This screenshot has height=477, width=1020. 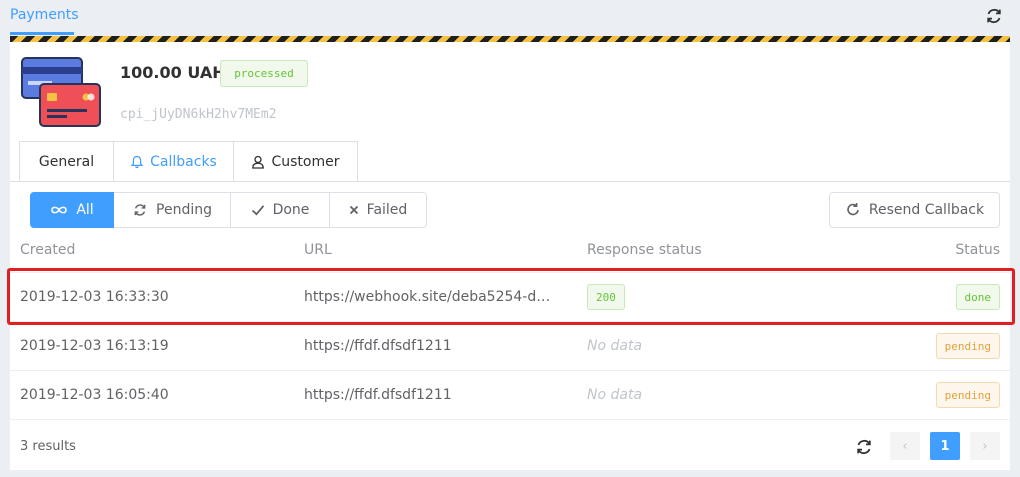 What do you see at coordinates (94, 297) in the screenshot?
I see `cell-created: 2019-12-03 16:33:30` at bounding box center [94, 297].